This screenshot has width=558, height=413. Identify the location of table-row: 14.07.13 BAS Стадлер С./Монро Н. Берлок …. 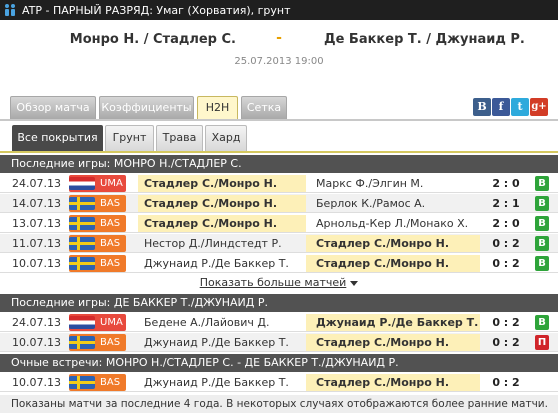
(279, 203).